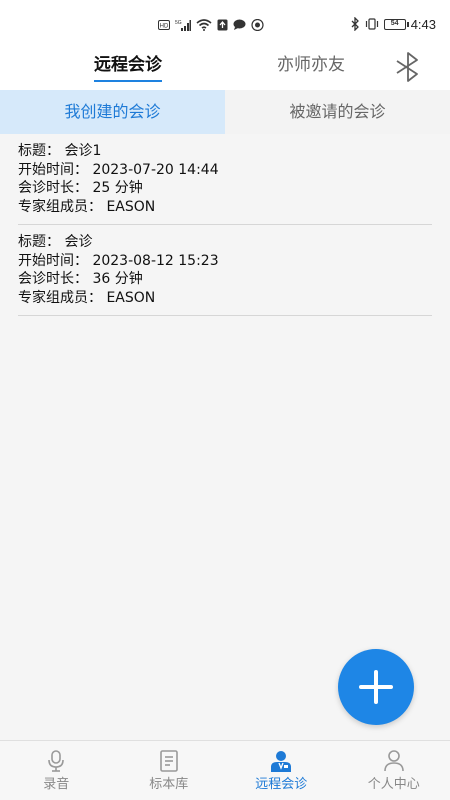 The image size is (450, 800). What do you see at coordinates (393, 784) in the screenshot?
I see `nav-label: 个人中心` at bounding box center [393, 784].